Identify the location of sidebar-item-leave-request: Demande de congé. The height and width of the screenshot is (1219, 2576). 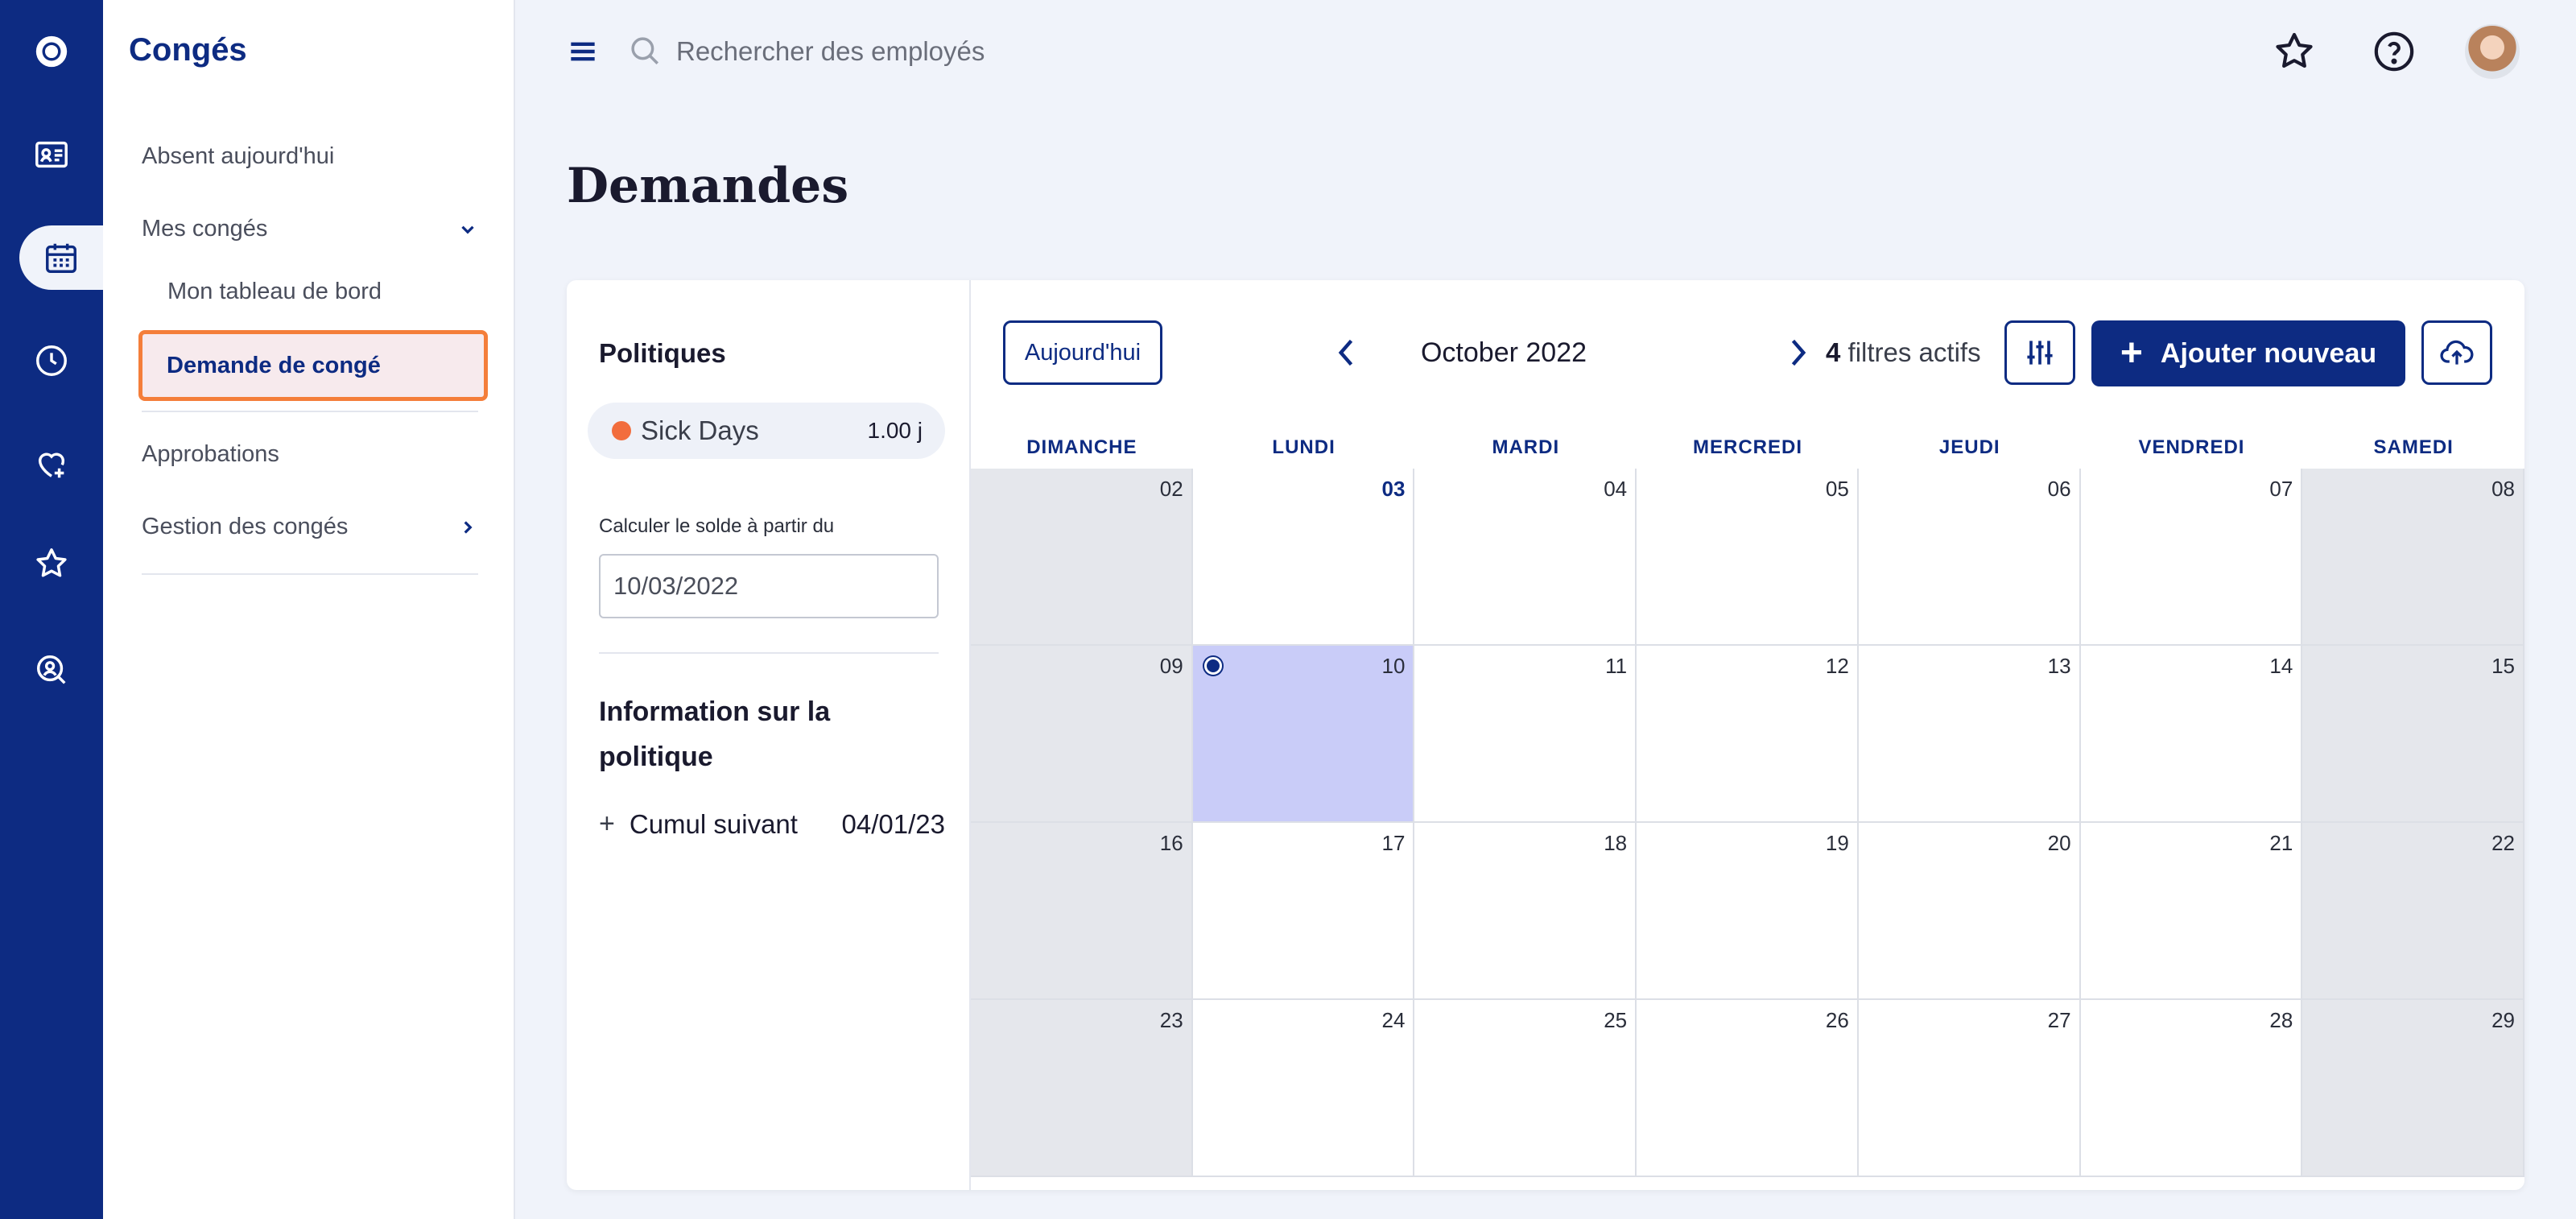
(313, 365).